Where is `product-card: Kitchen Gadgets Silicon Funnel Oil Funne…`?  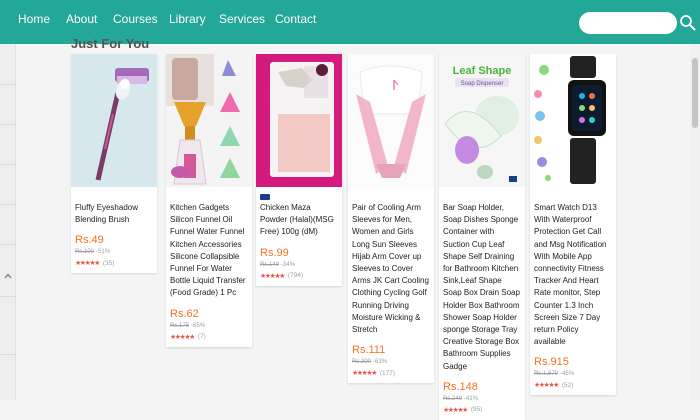 product-card: Kitchen Gadgets Silicon Funnel Oil Funne… is located at coordinates (209, 200).